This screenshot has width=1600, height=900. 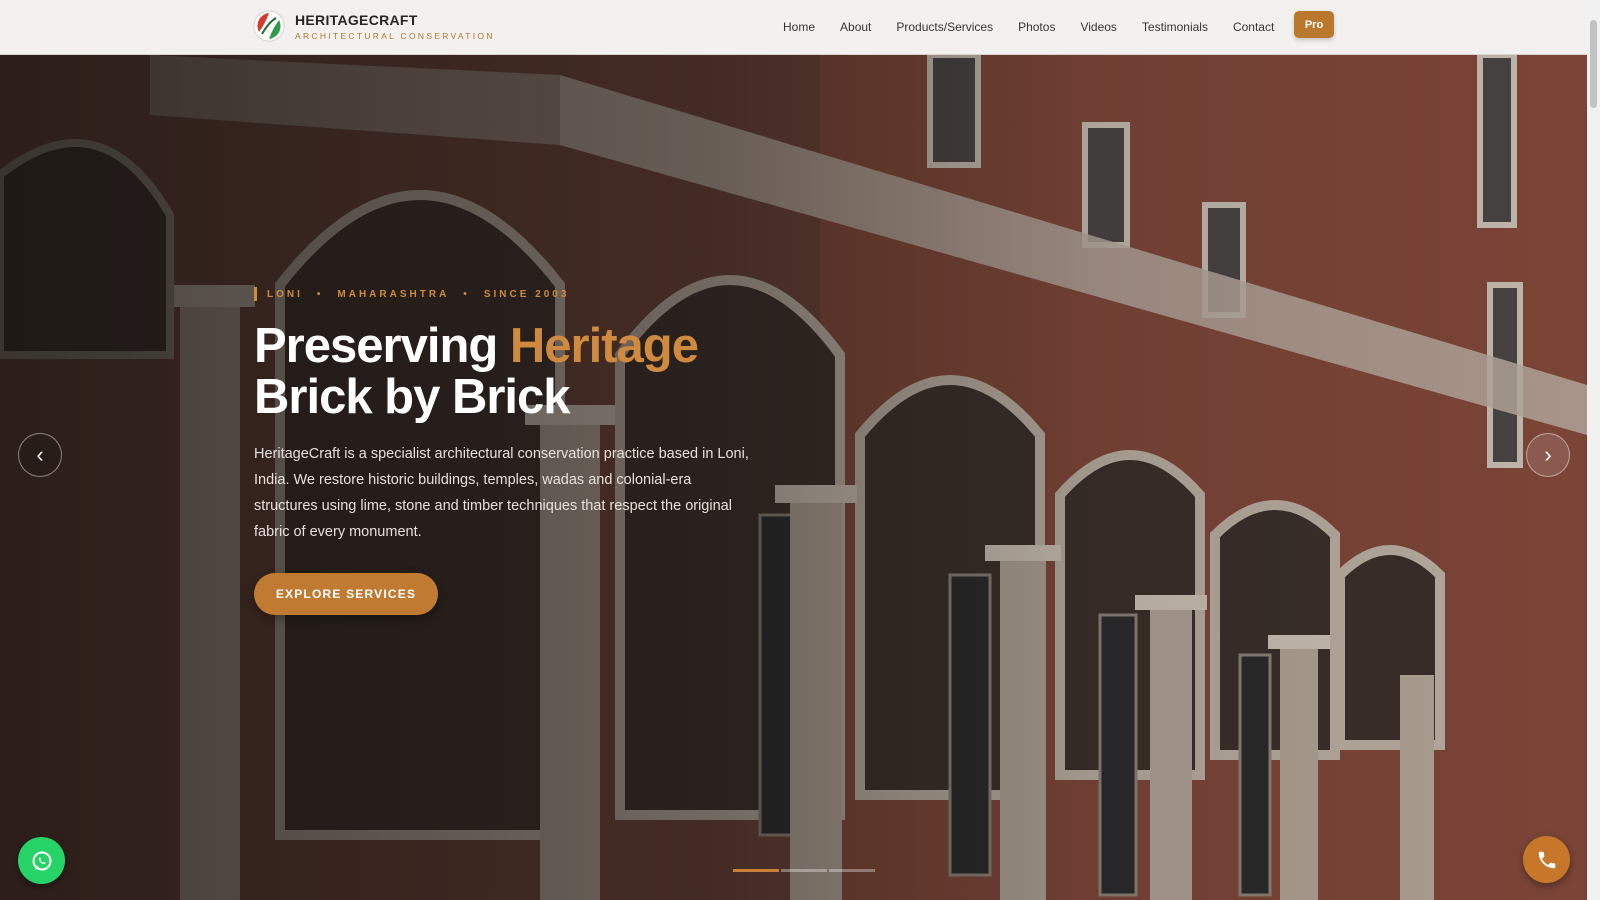 What do you see at coordinates (604, 346) in the screenshot?
I see `headline-accent: Heritage` at bounding box center [604, 346].